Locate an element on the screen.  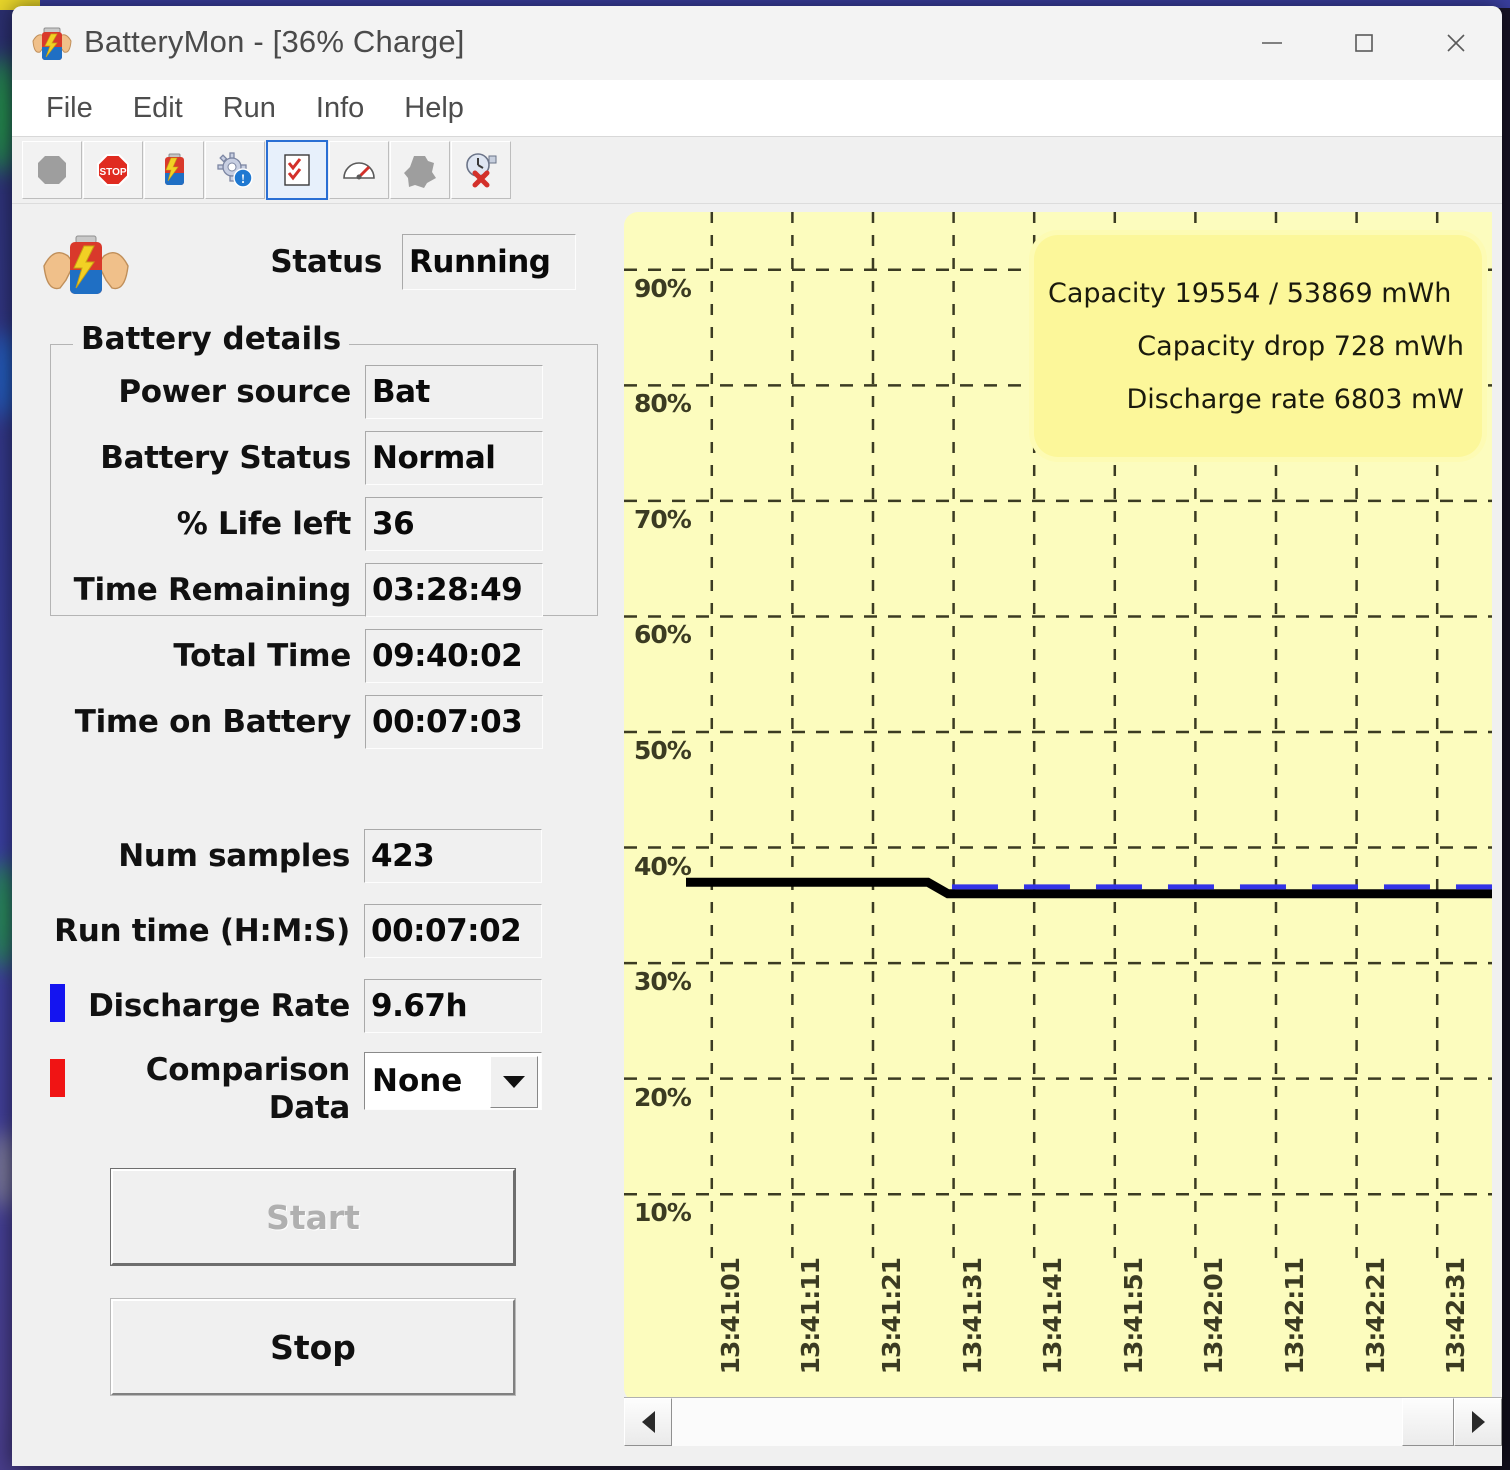
record-stop-octagon-icon is located at coordinates (52, 170).